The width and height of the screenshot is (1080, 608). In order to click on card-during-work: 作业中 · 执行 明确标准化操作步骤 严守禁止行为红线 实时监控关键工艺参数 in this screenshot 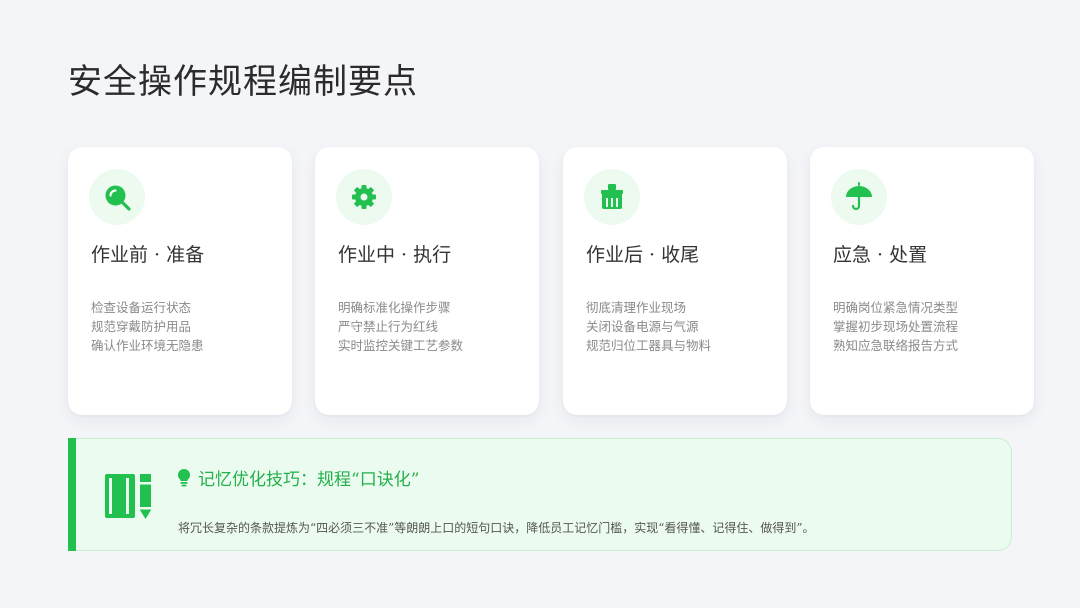, I will do `click(427, 281)`.